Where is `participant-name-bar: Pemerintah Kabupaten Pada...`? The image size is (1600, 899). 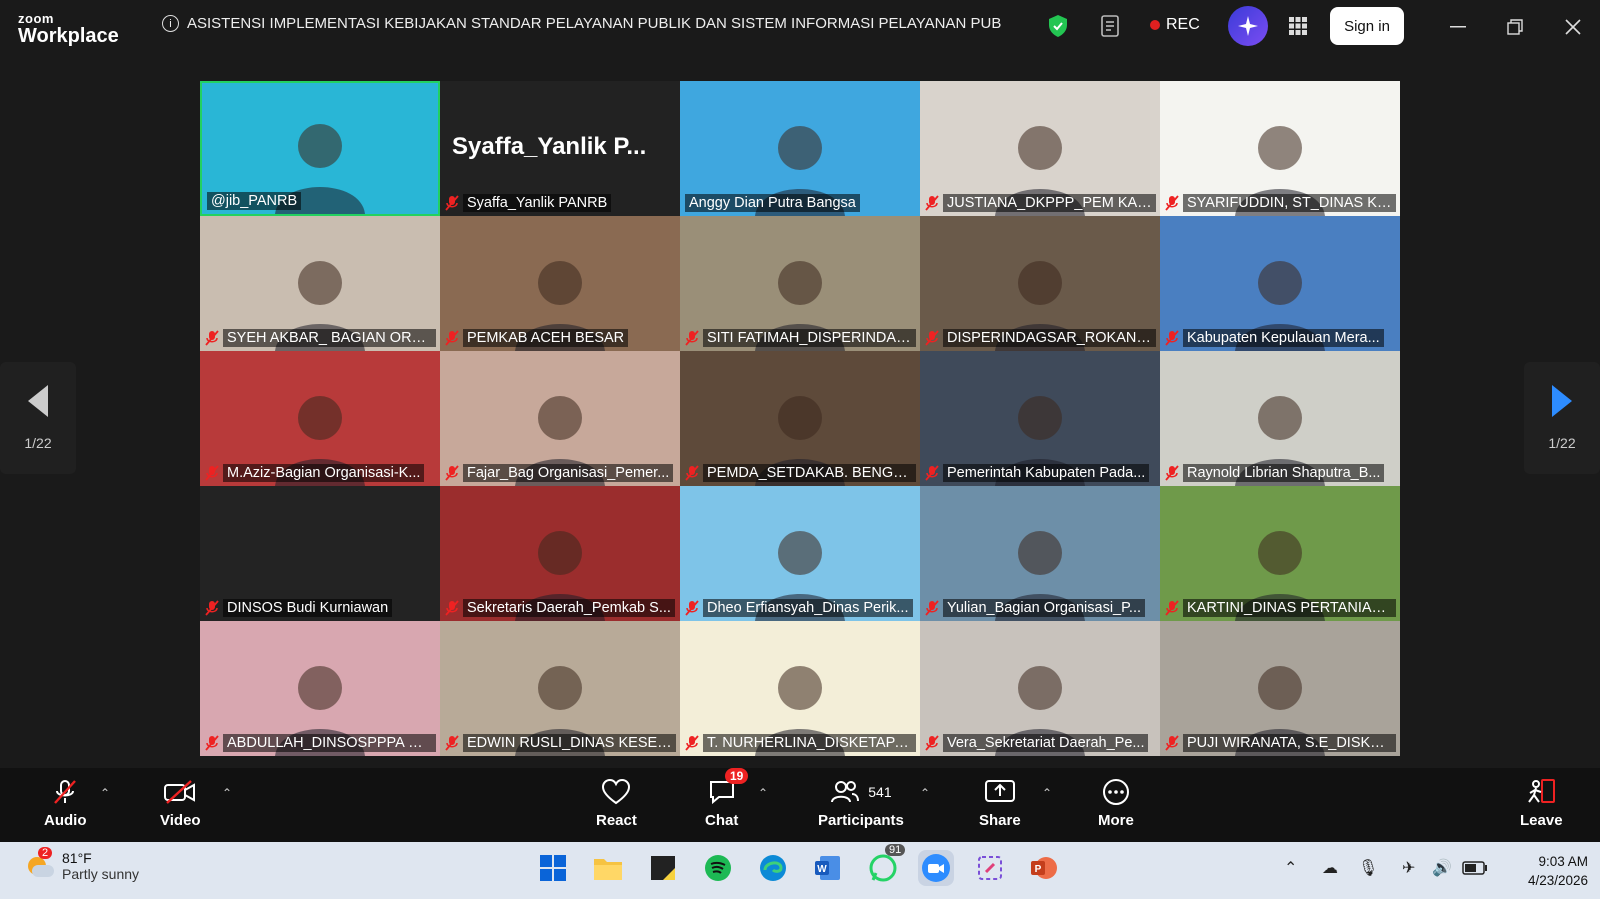 participant-name-bar: Pemerintah Kabupaten Pada... is located at coordinates (1040, 473).